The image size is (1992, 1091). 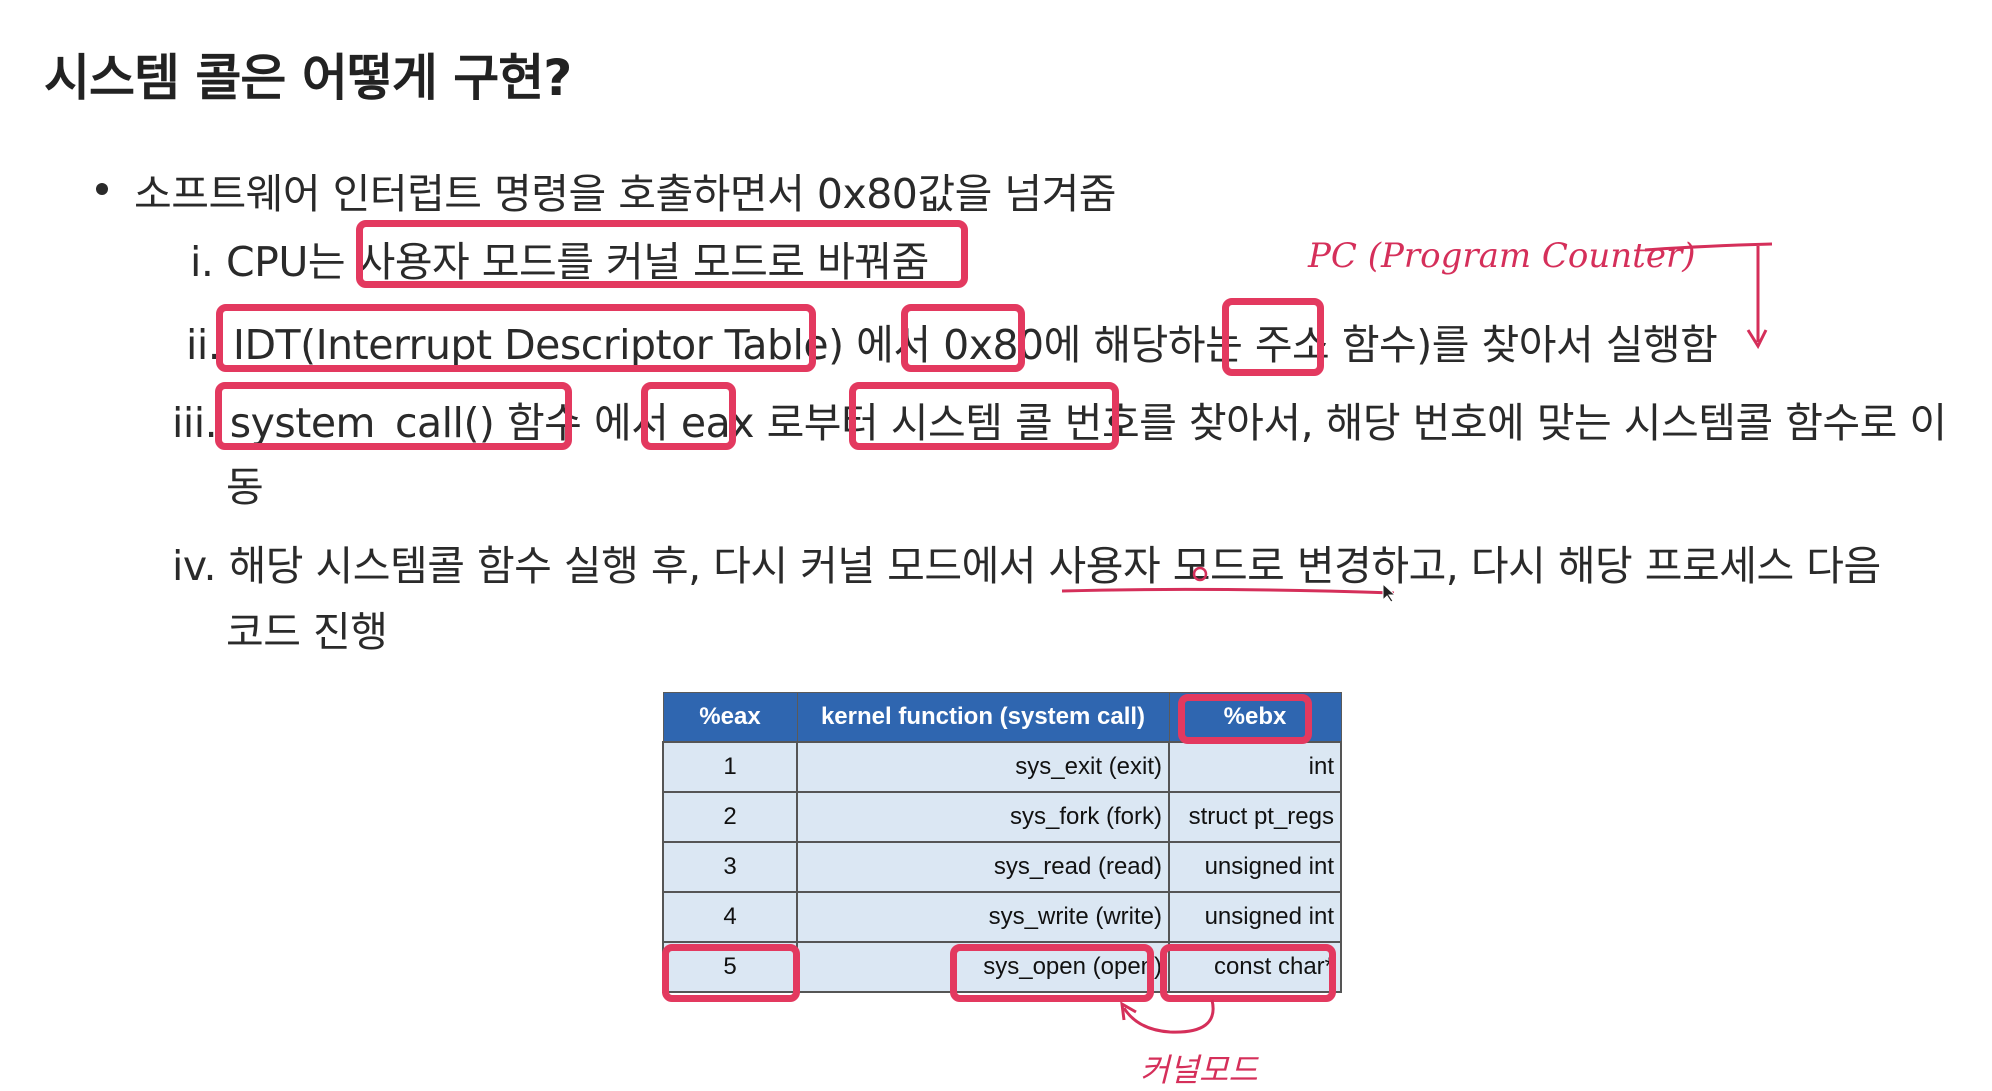 I want to click on table-cell: 2, so click(x=730, y=817).